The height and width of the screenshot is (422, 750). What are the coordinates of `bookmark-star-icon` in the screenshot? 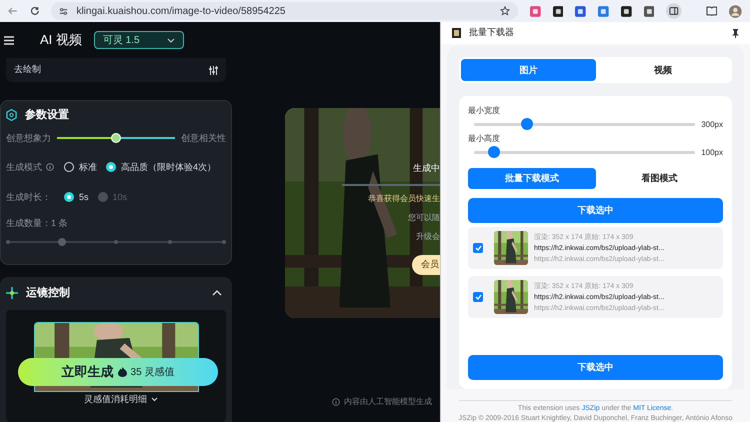 It's located at (505, 11).